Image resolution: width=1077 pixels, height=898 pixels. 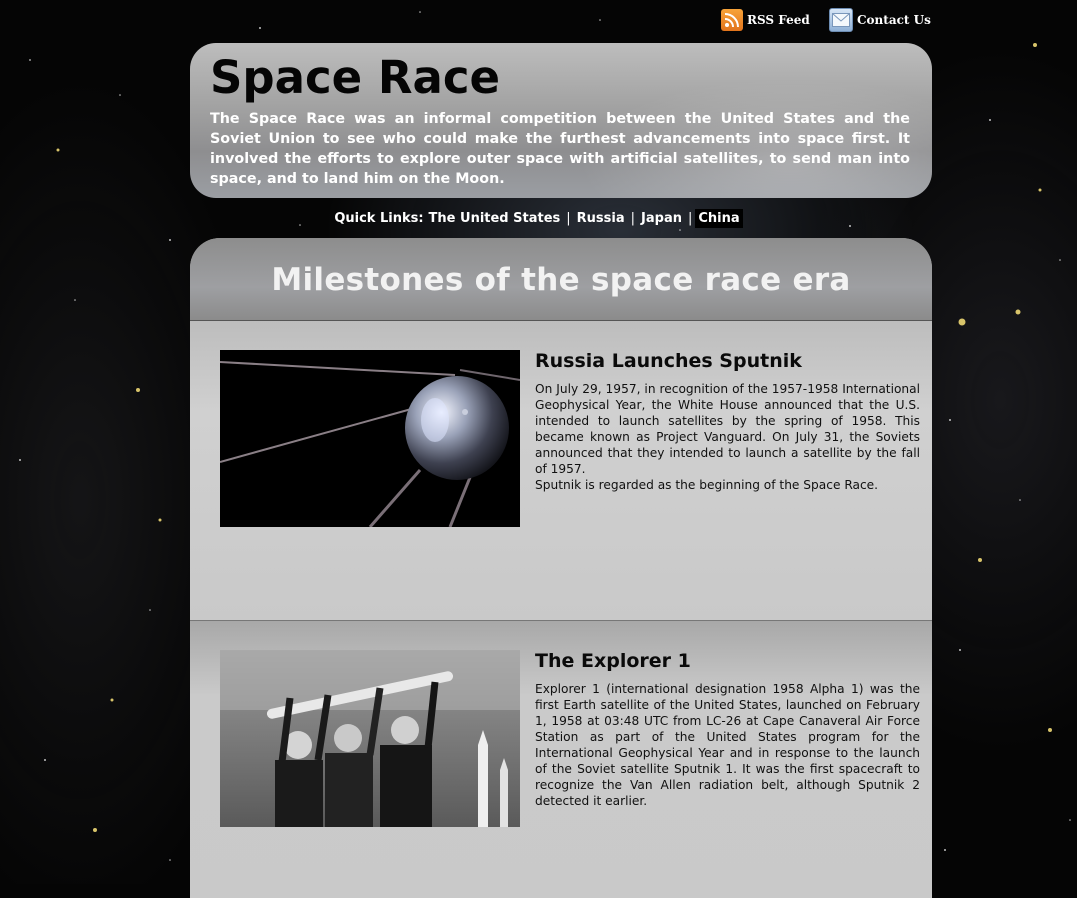 I want to click on contact-us-label: Contact Us, so click(x=894, y=20).